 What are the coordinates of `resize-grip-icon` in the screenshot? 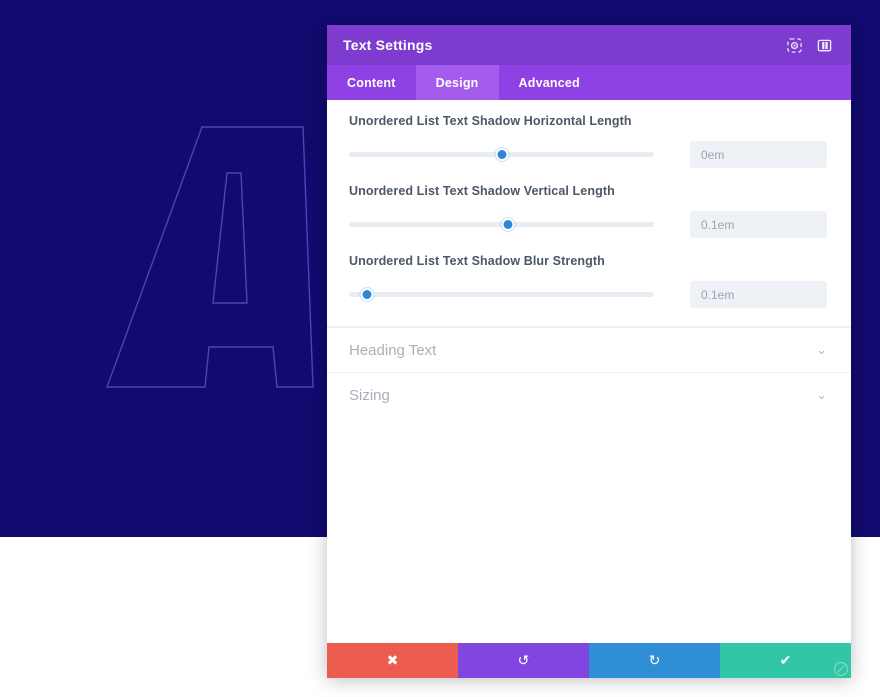 It's located at (841, 669).